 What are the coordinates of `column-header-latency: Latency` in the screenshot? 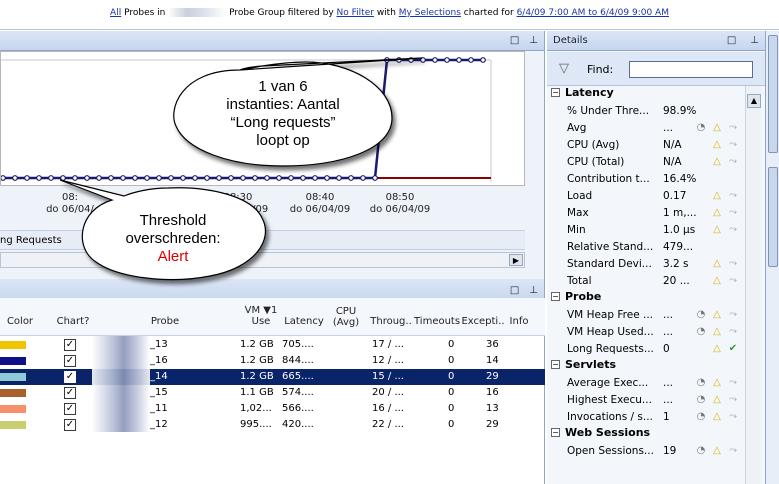 It's located at (304, 321).